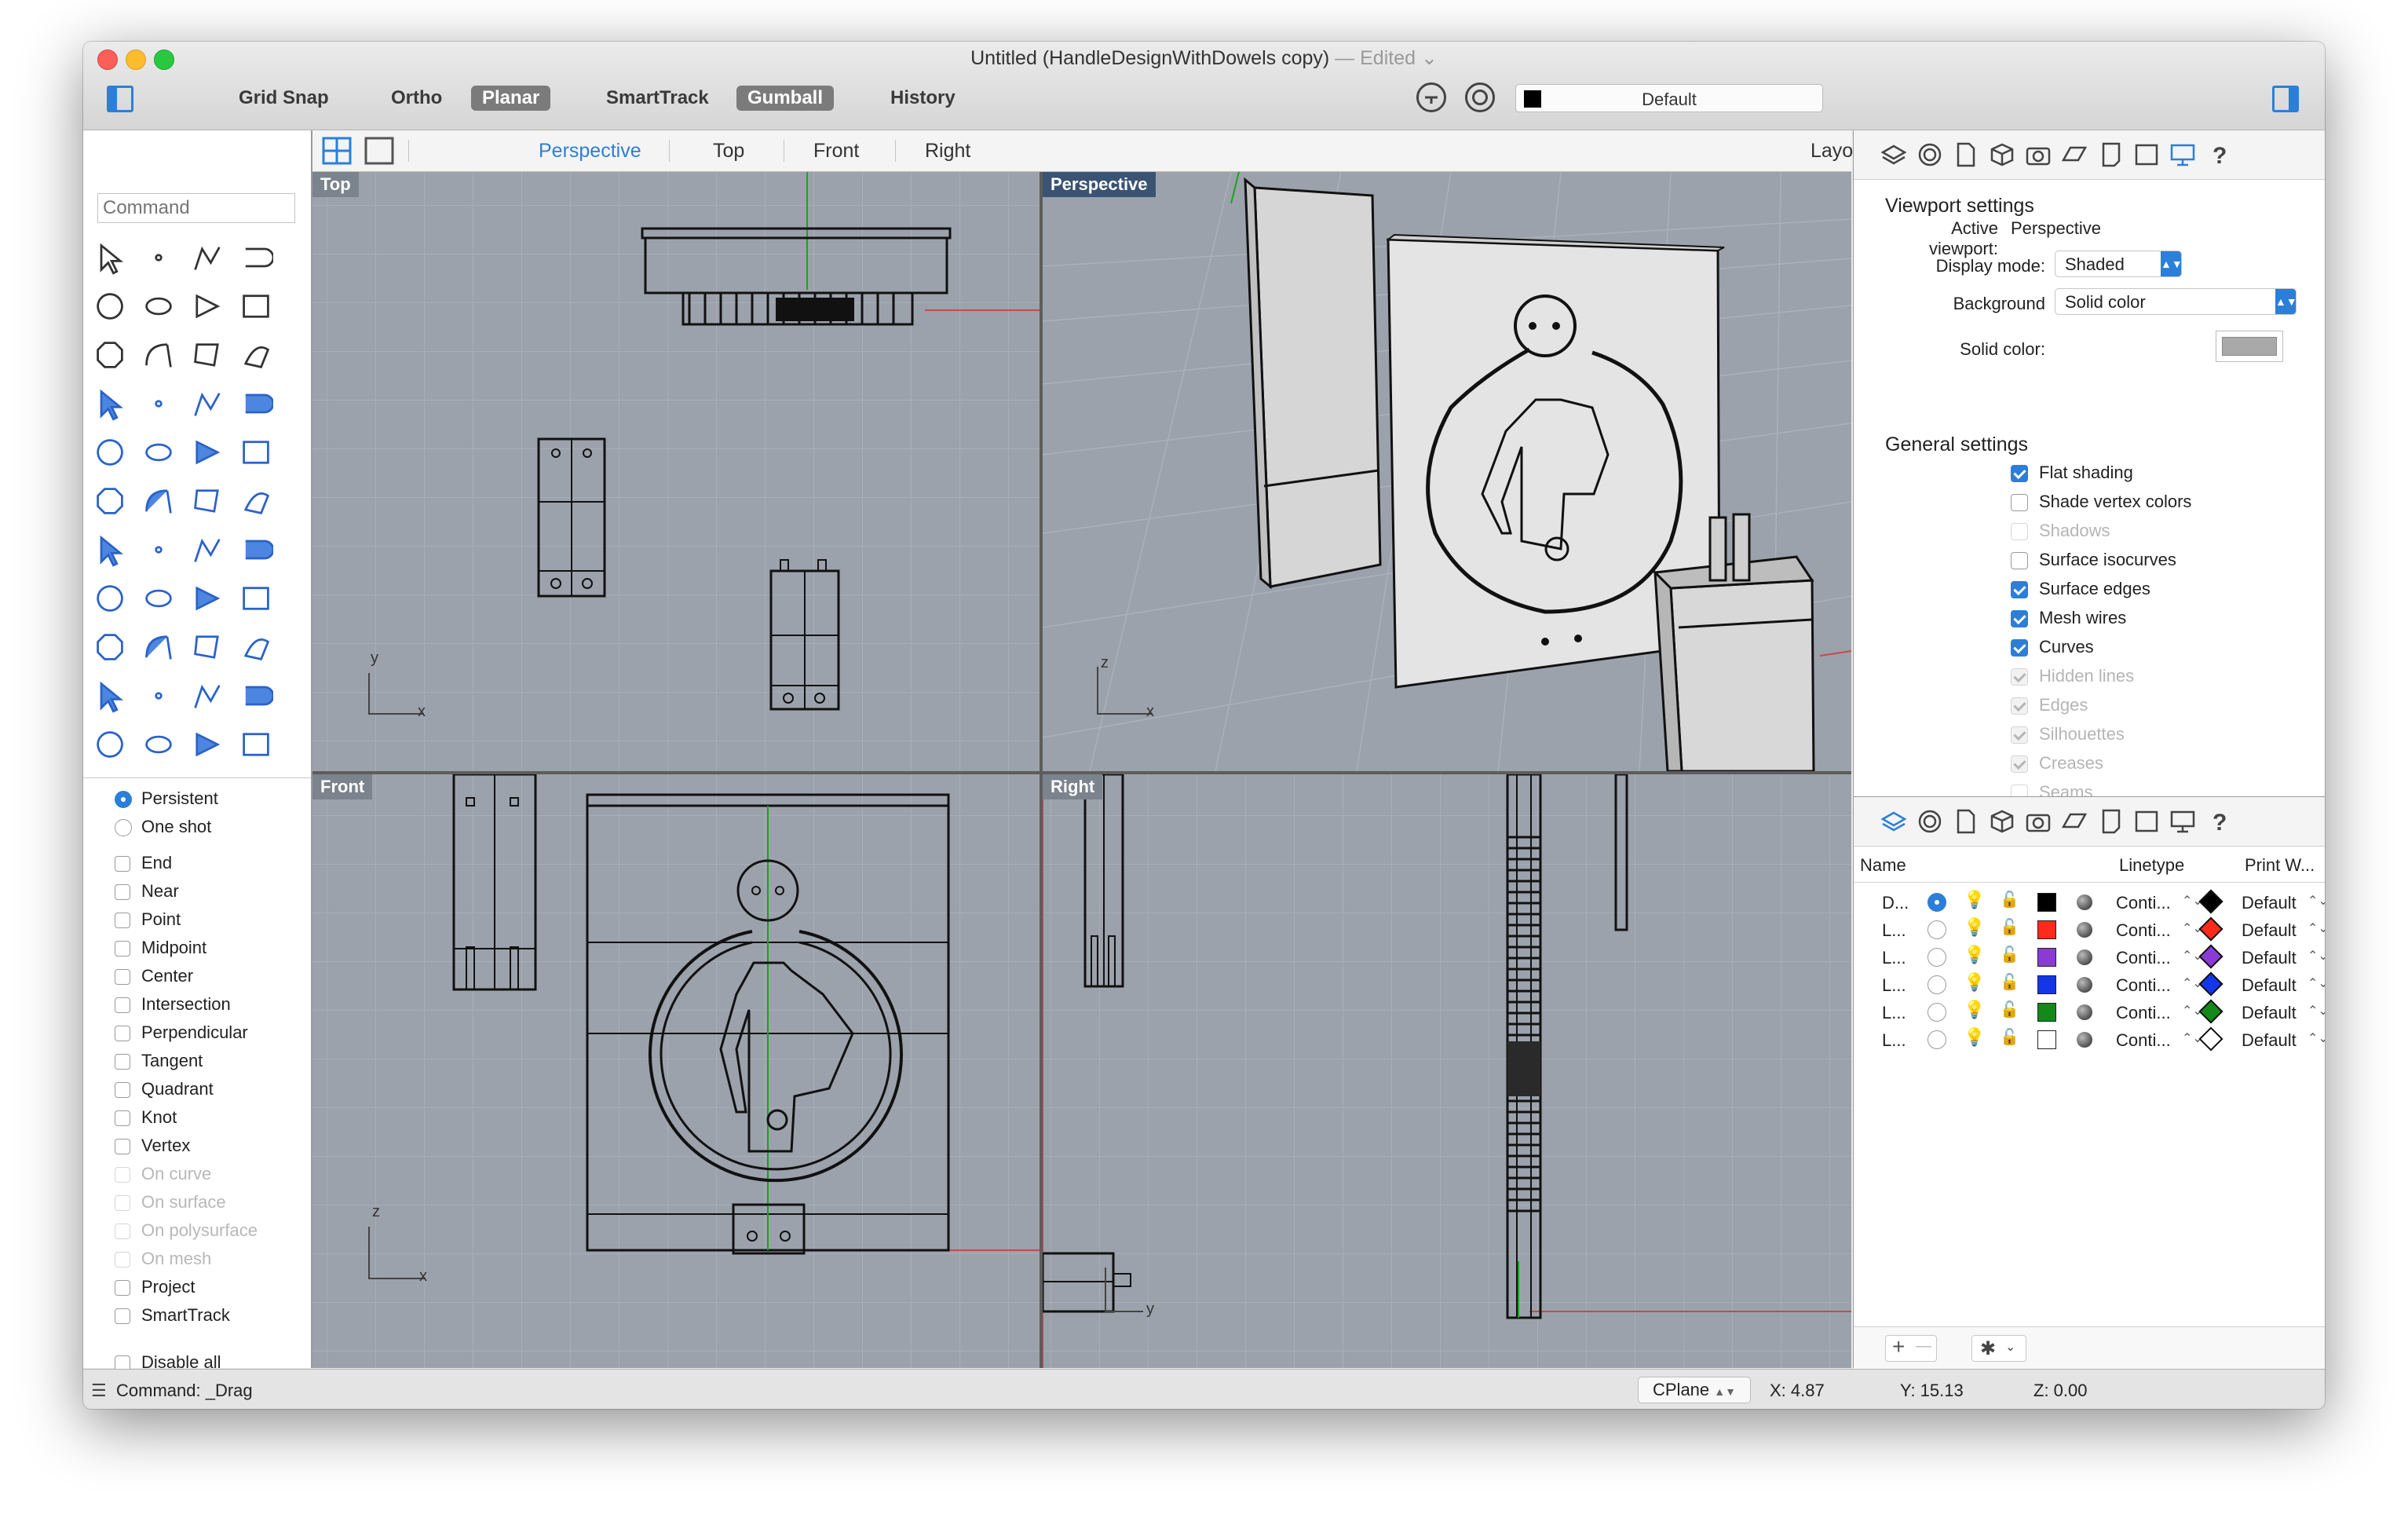  Describe the element at coordinates (196, 208) in the screenshot. I see `command-input` at that location.